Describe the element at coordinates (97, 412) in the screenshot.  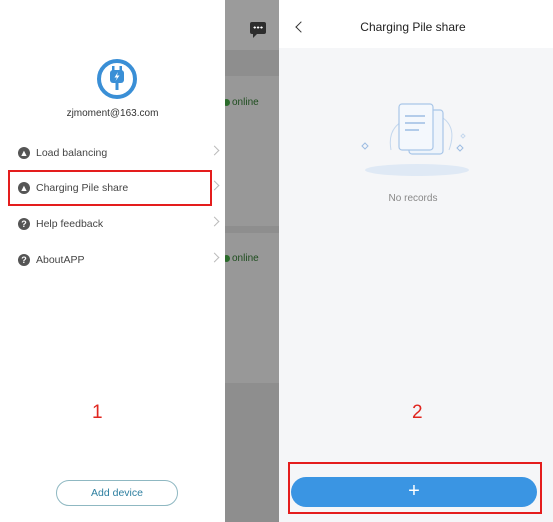
I see `step-marker: 1` at that location.